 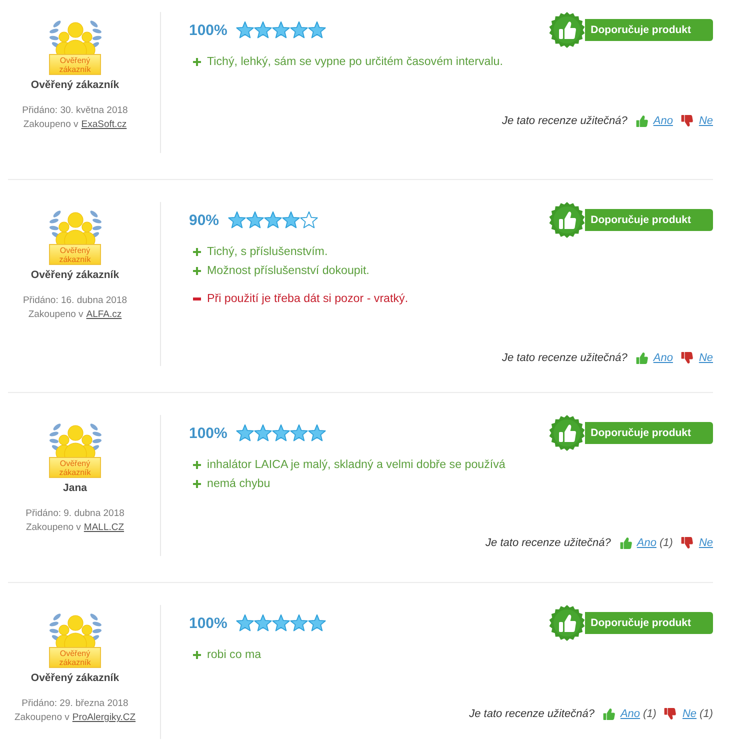 I want to click on pro-text: nemá chybu, so click(x=238, y=483).